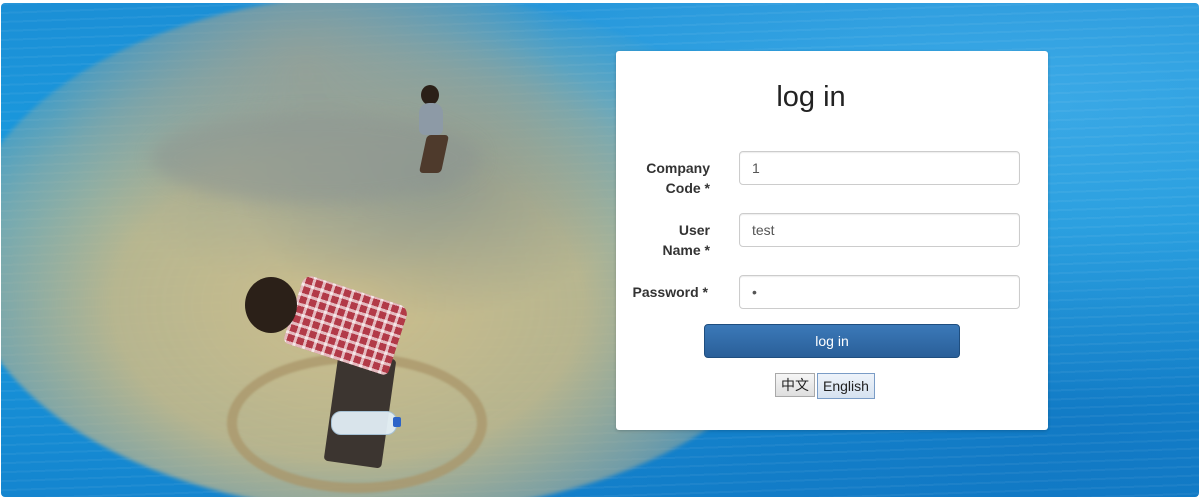  I want to click on language-switcher: 中文 English, so click(826, 386).